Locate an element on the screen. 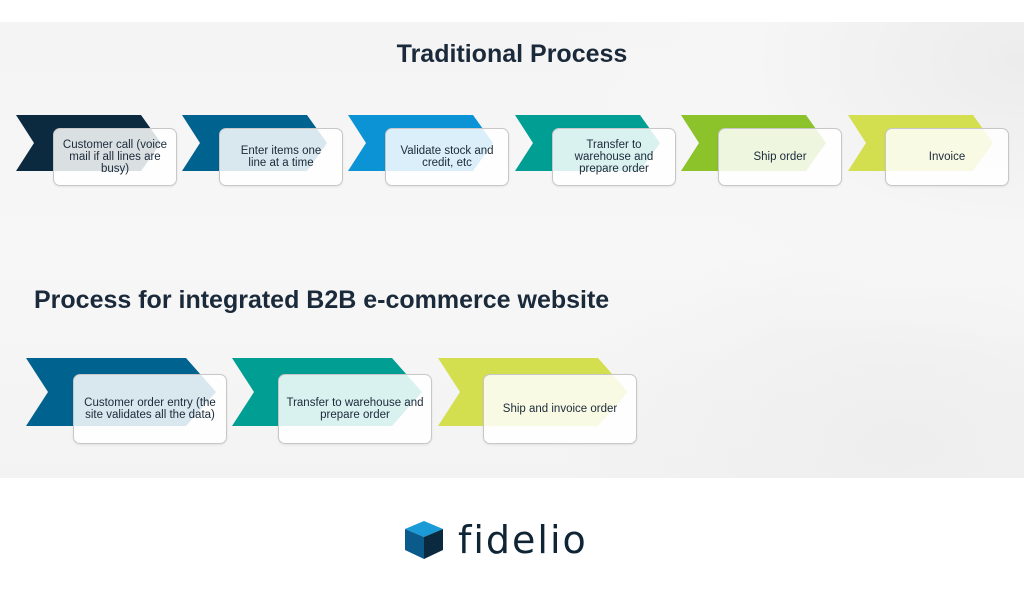 The width and height of the screenshot is (1024, 600). logo-text: fidelio is located at coordinates (523, 540).